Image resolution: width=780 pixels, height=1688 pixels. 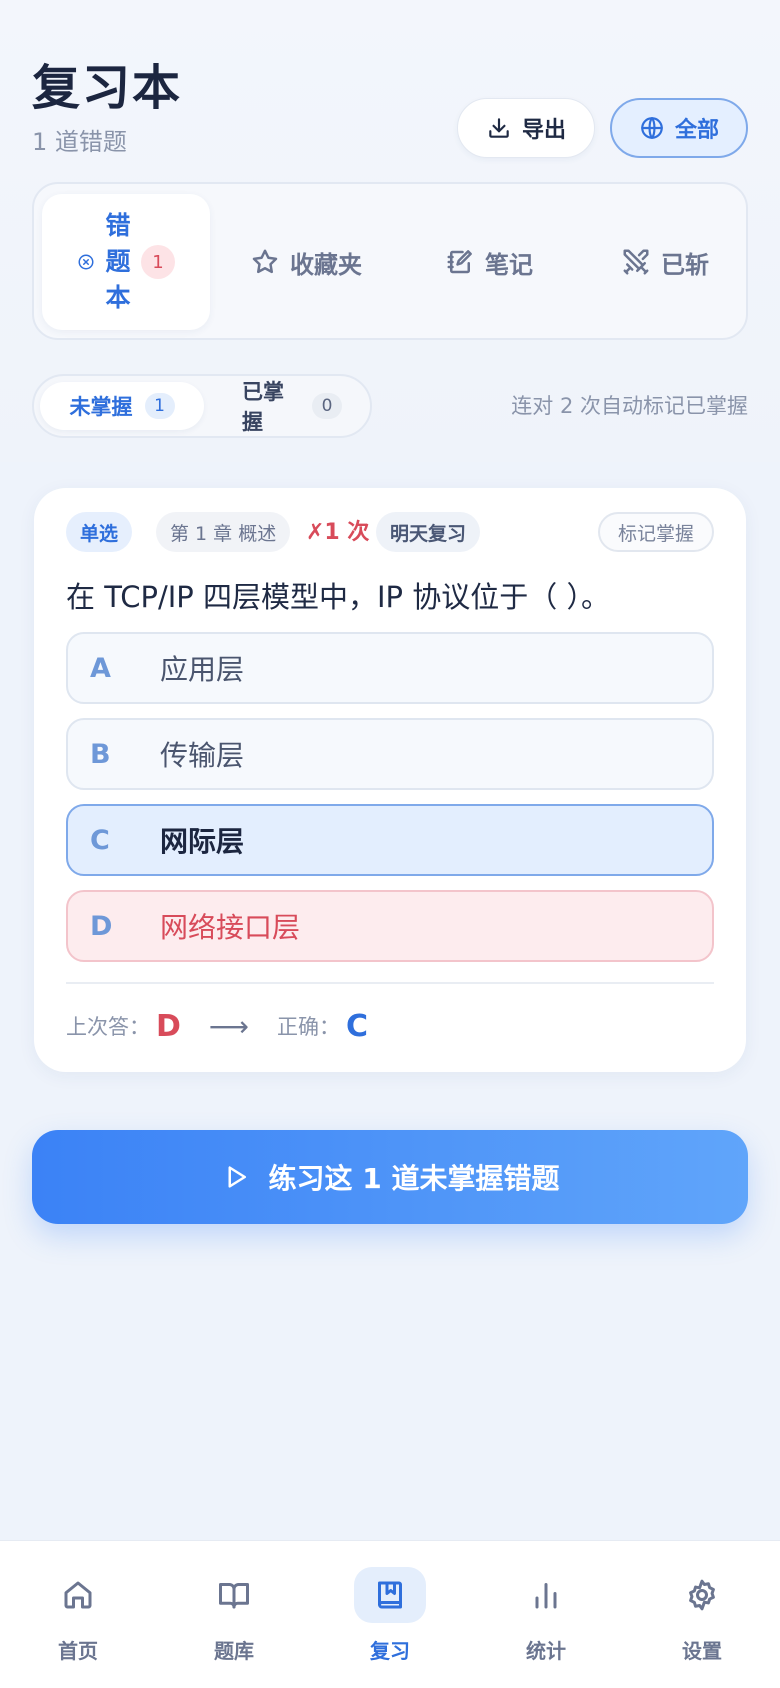 I want to click on wrong-count-chip: ✗1 次, so click(x=338, y=532).